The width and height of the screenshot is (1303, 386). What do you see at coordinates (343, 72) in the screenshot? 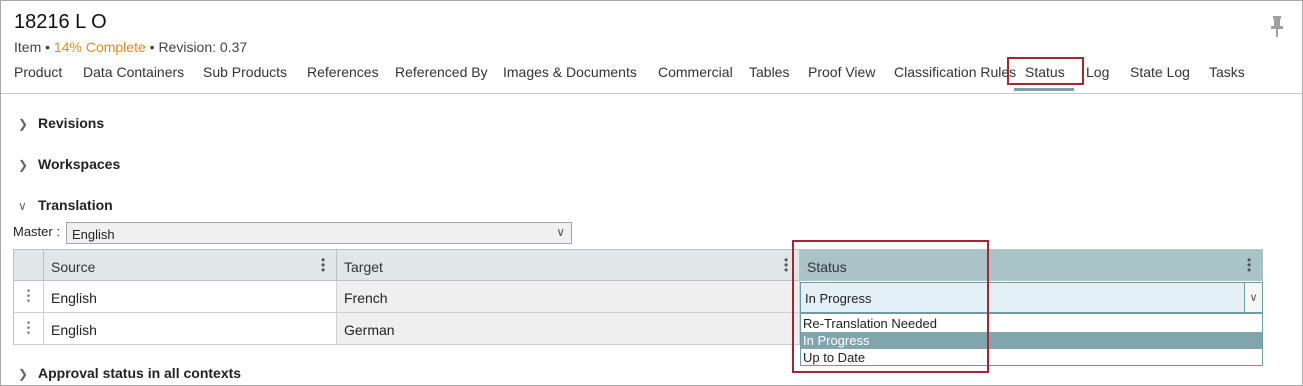
I see `tab-references: References` at bounding box center [343, 72].